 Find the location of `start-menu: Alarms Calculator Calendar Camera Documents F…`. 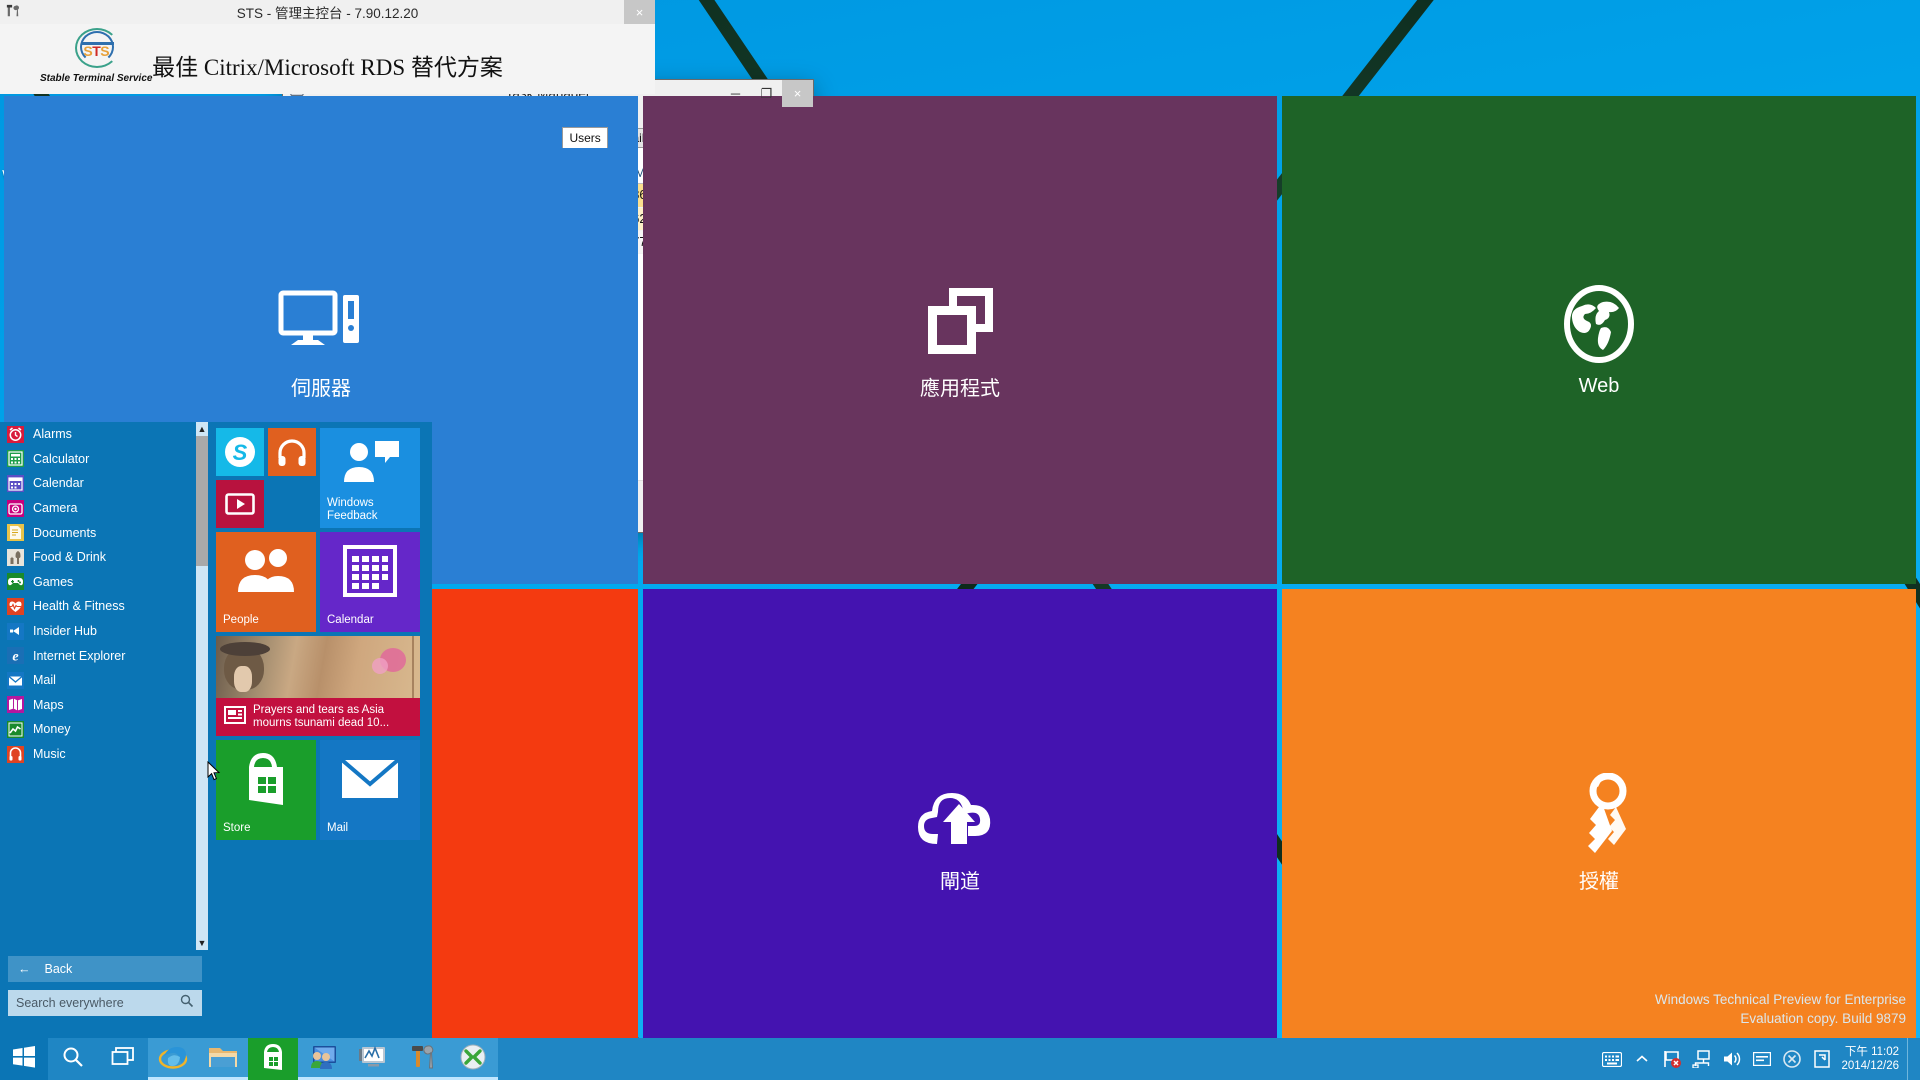

start-menu: Alarms Calculator Calendar Camera Documents F… is located at coordinates (216, 730).